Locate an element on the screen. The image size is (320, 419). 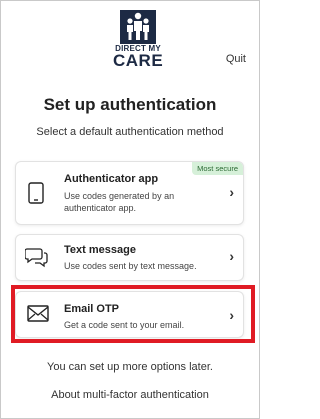
method-name: Text message is located at coordinates (100, 250).